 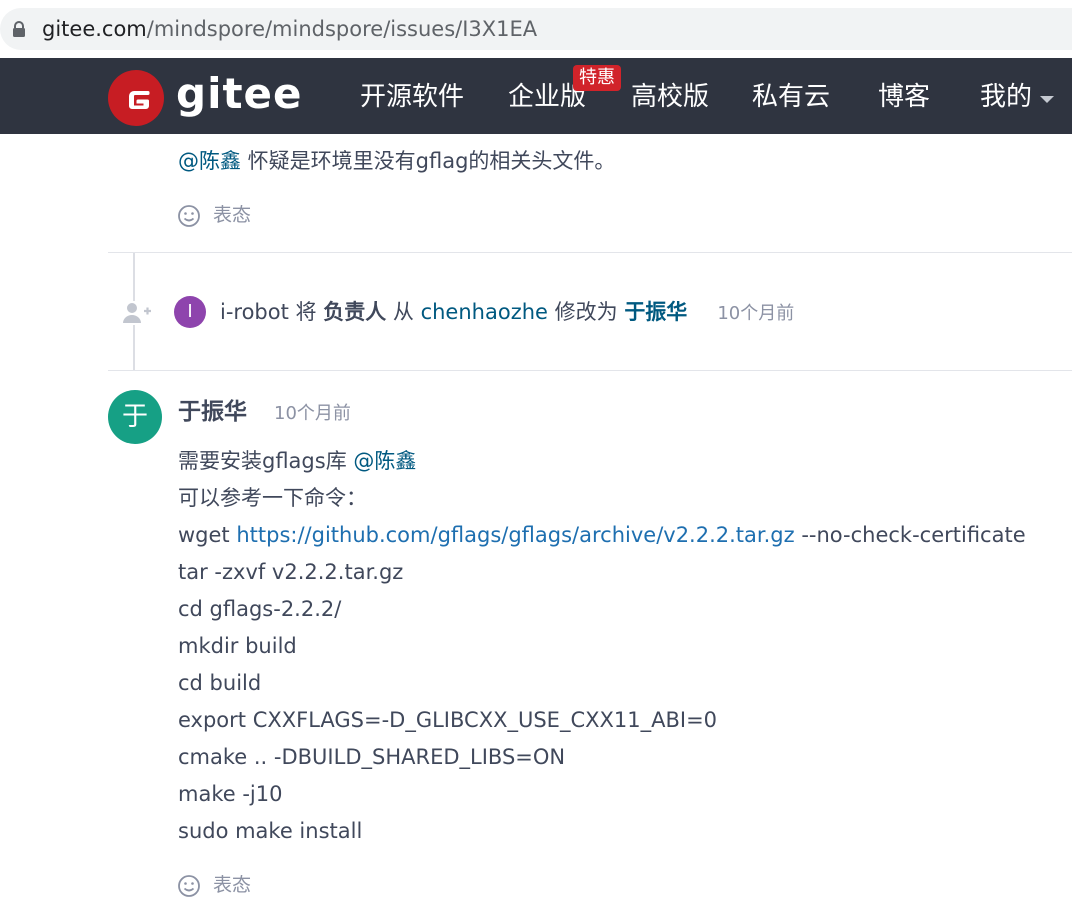 What do you see at coordinates (372, 757) in the screenshot?
I see `comment-line: cmake .. -DBUILD_SHARED_LIBS=ON` at bounding box center [372, 757].